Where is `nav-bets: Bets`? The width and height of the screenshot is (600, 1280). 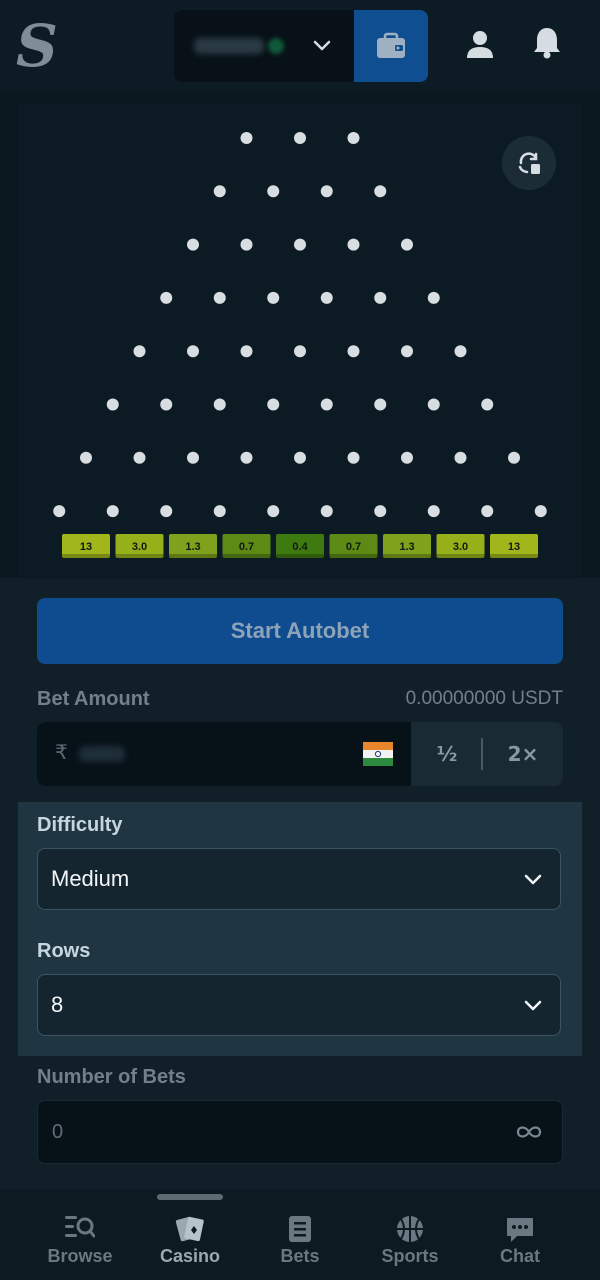
nav-bets: Bets is located at coordinates (300, 1235).